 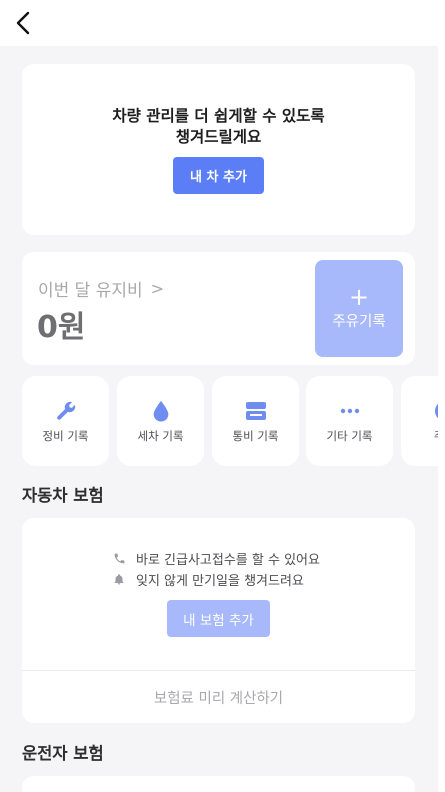 What do you see at coordinates (218, 137) in the screenshot?
I see `promo-line-2: 챙겨드릴게요` at bounding box center [218, 137].